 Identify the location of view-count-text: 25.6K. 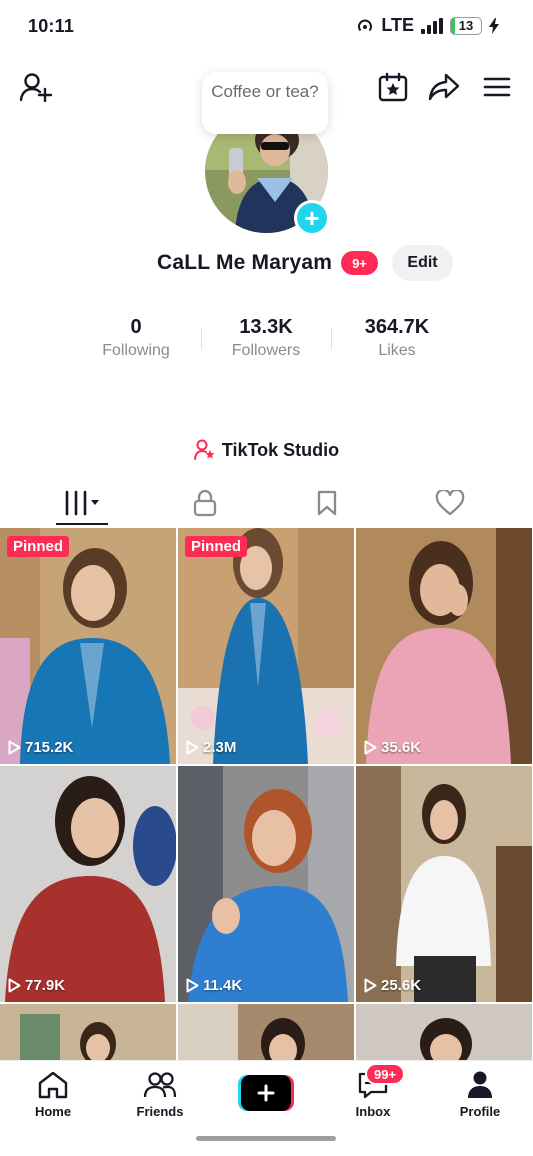
(401, 985).